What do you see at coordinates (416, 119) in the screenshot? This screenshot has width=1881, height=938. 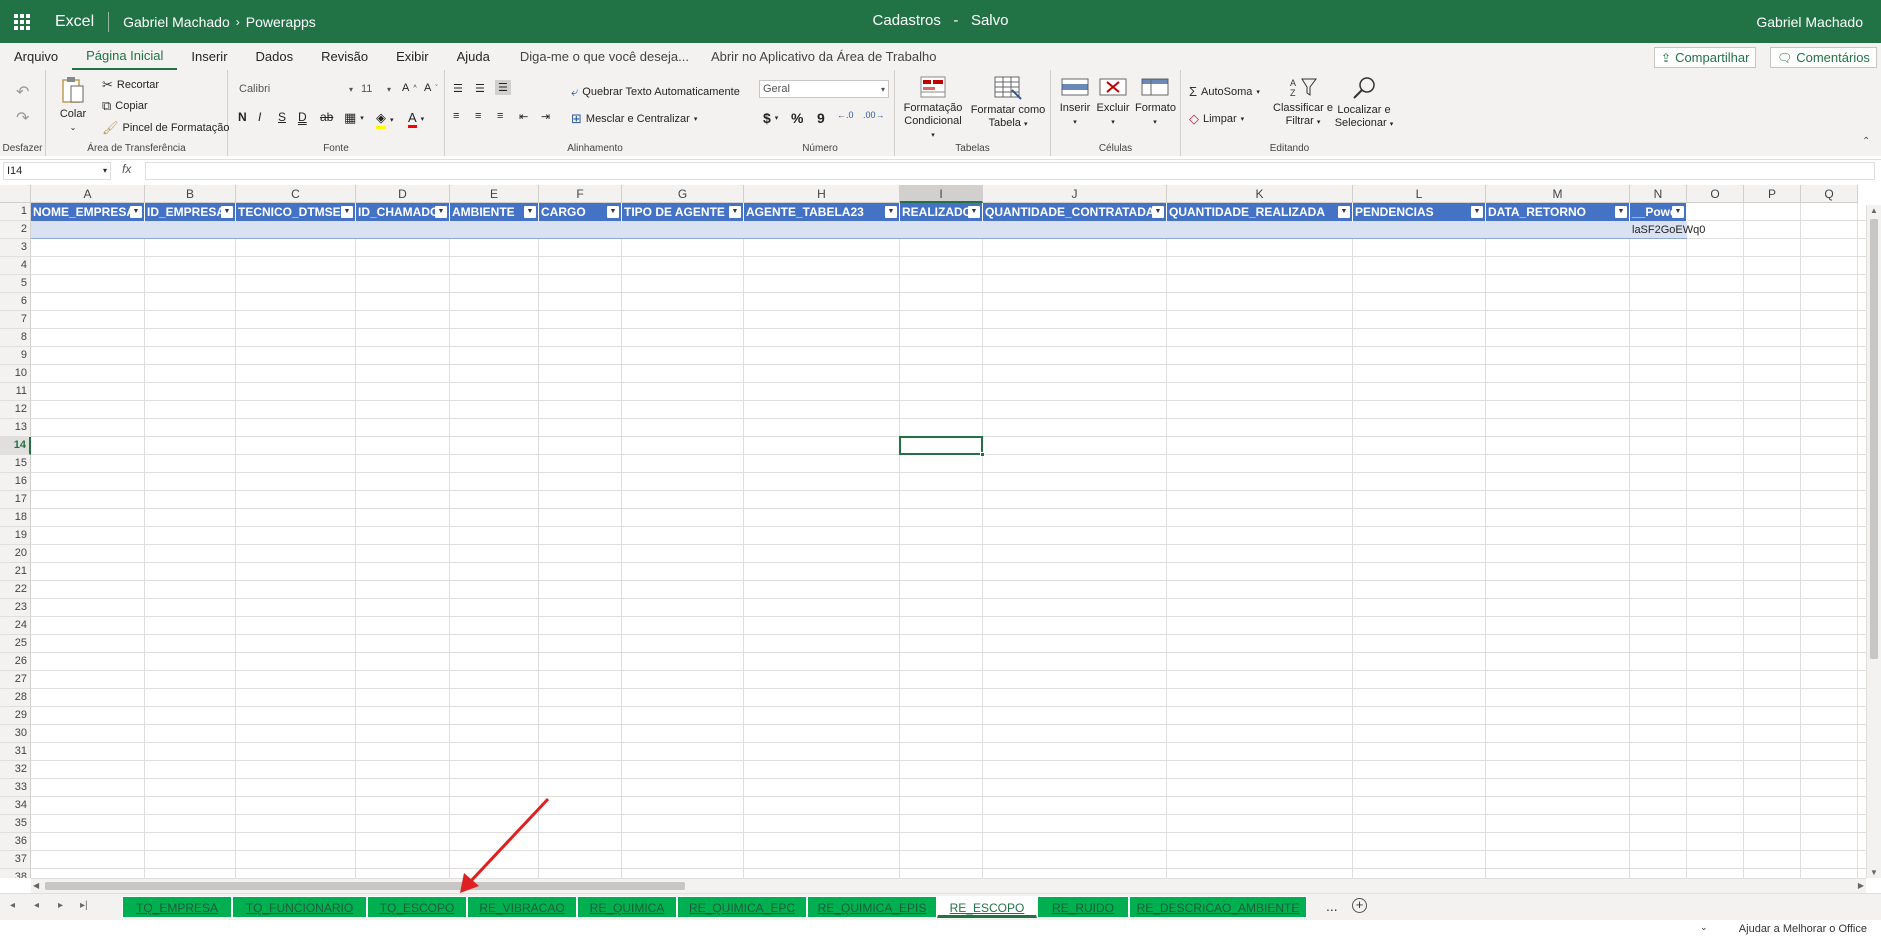 I see `font-color-icon: A ▾` at bounding box center [416, 119].